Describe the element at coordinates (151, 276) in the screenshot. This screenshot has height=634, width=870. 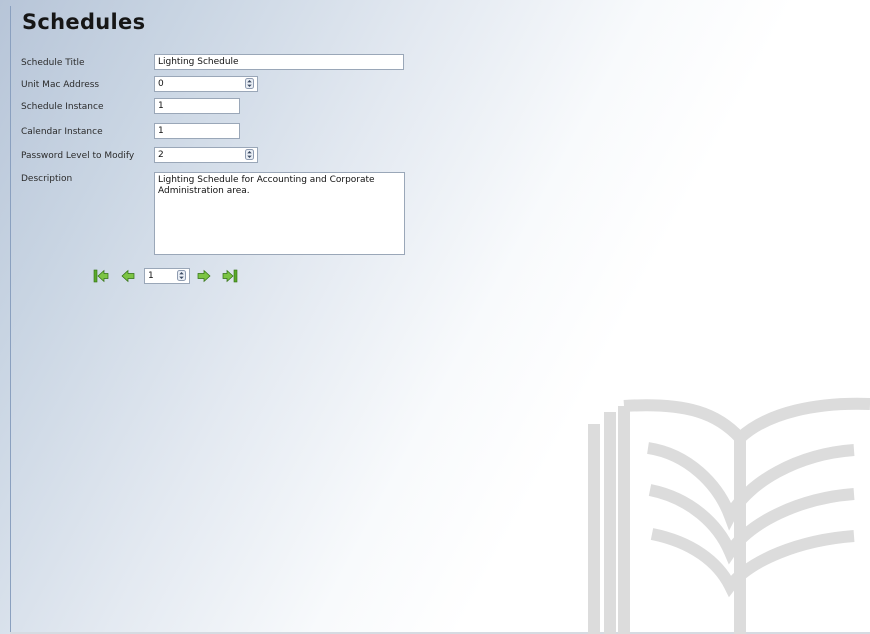
I see `record-number-value: 1` at that location.